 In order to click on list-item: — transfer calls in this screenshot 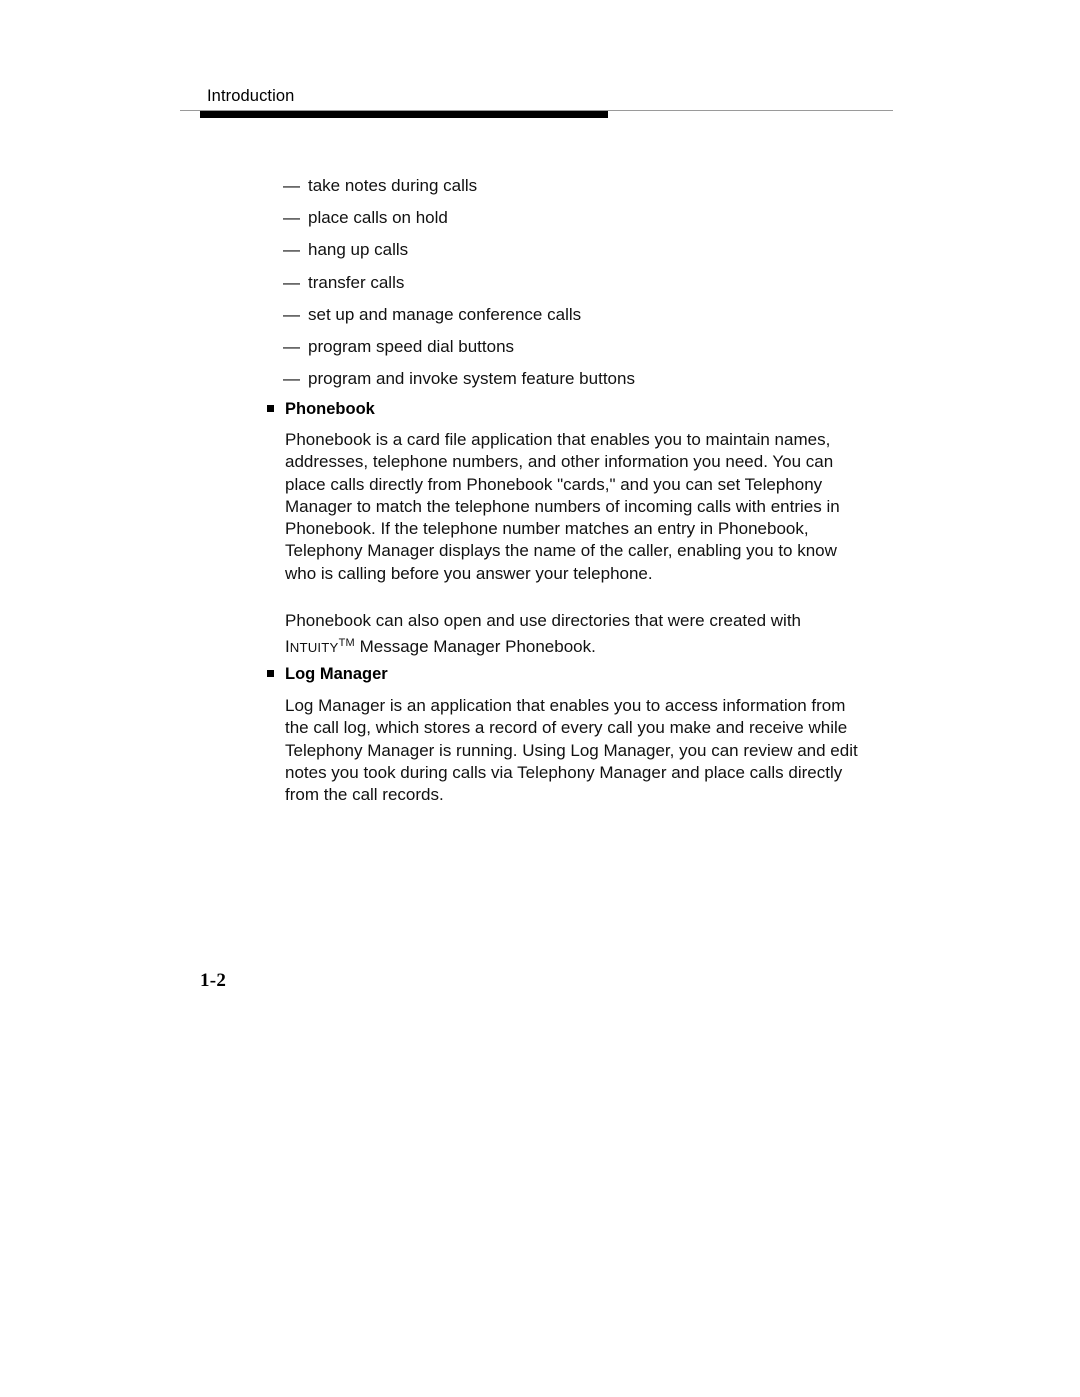, I will do `click(583, 283)`.